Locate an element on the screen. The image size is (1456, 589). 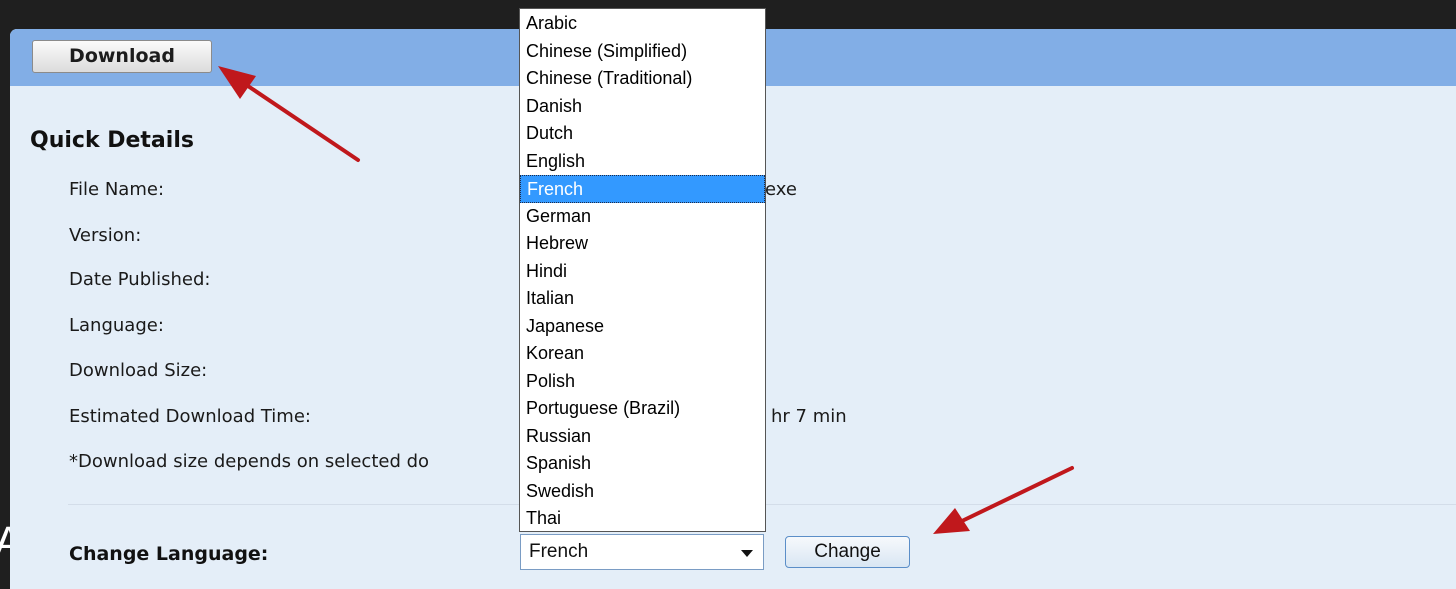
language-option: Swedish is located at coordinates (642, 492).